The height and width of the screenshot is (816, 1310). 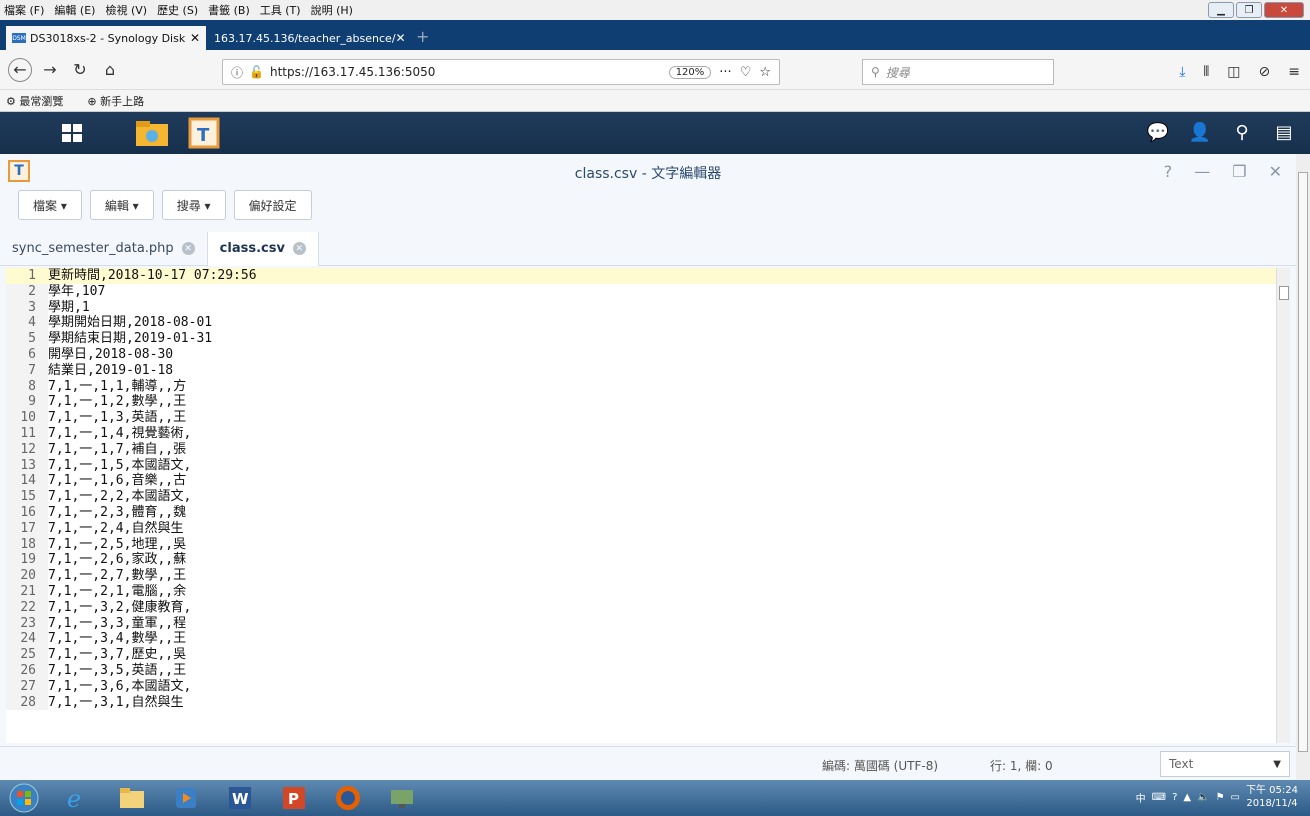 What do you see at coordinates (1283, 505) in the screenshot?
I see `editor-scrollbar` at bounding box center [1283, 505].